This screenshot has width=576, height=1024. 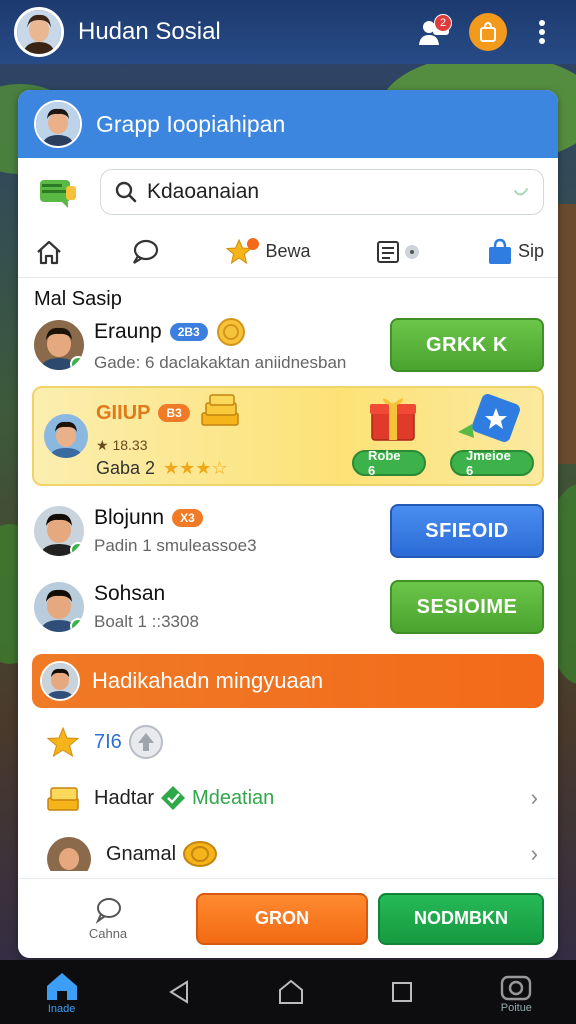 What do you see at coordinates (123, 412) in the screenshot?
I see `featured-name: GIIUP` at bounding box center [123, 412].